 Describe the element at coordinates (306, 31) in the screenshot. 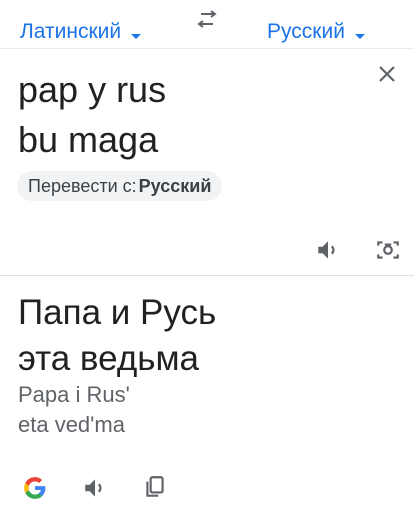

I see `target-language-label: Русский` at that location.